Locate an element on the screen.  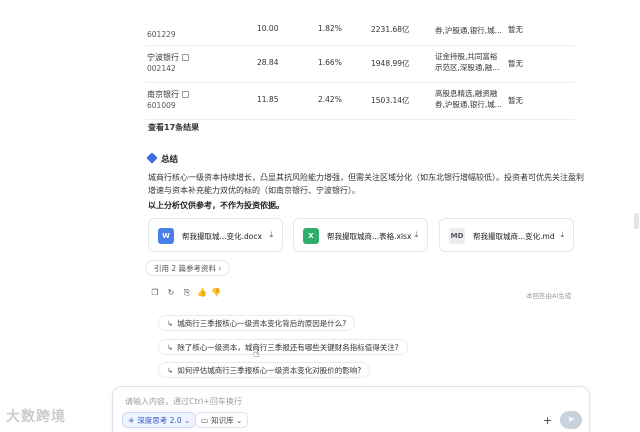
disclaimer-text: 以上分析仅供参考，不作为投资依据。 is located at coordinates (216, 205).